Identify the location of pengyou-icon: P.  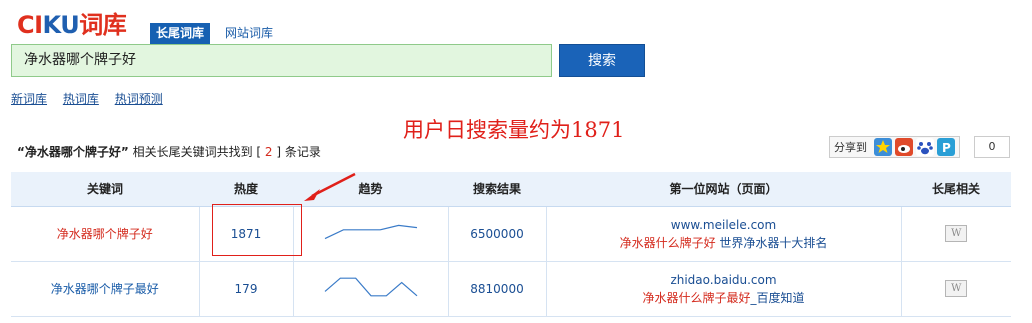
(946, 147).